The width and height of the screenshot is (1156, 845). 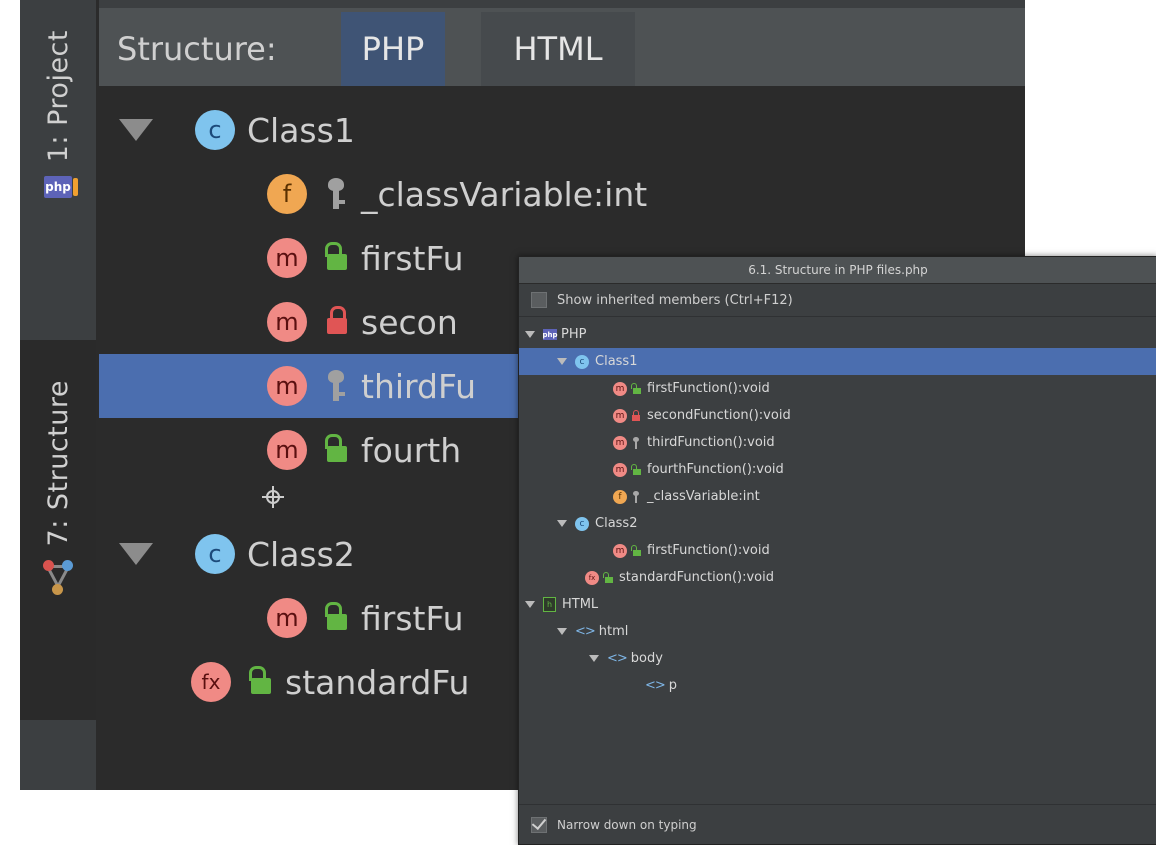 I want to click on popup-row-class2: c Class2, so click(x=837, y=523).